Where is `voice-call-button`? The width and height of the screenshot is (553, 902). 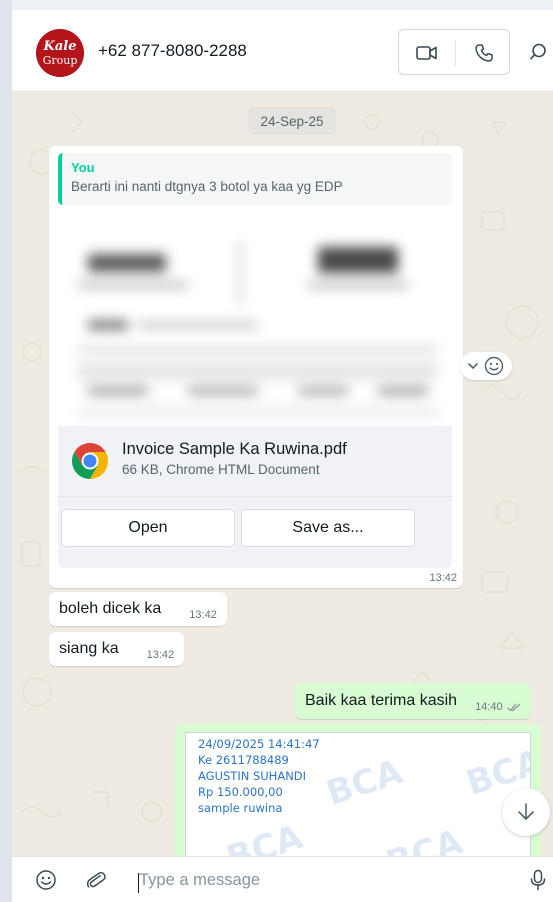 voice-call-button is located at coordinates (483, 53).